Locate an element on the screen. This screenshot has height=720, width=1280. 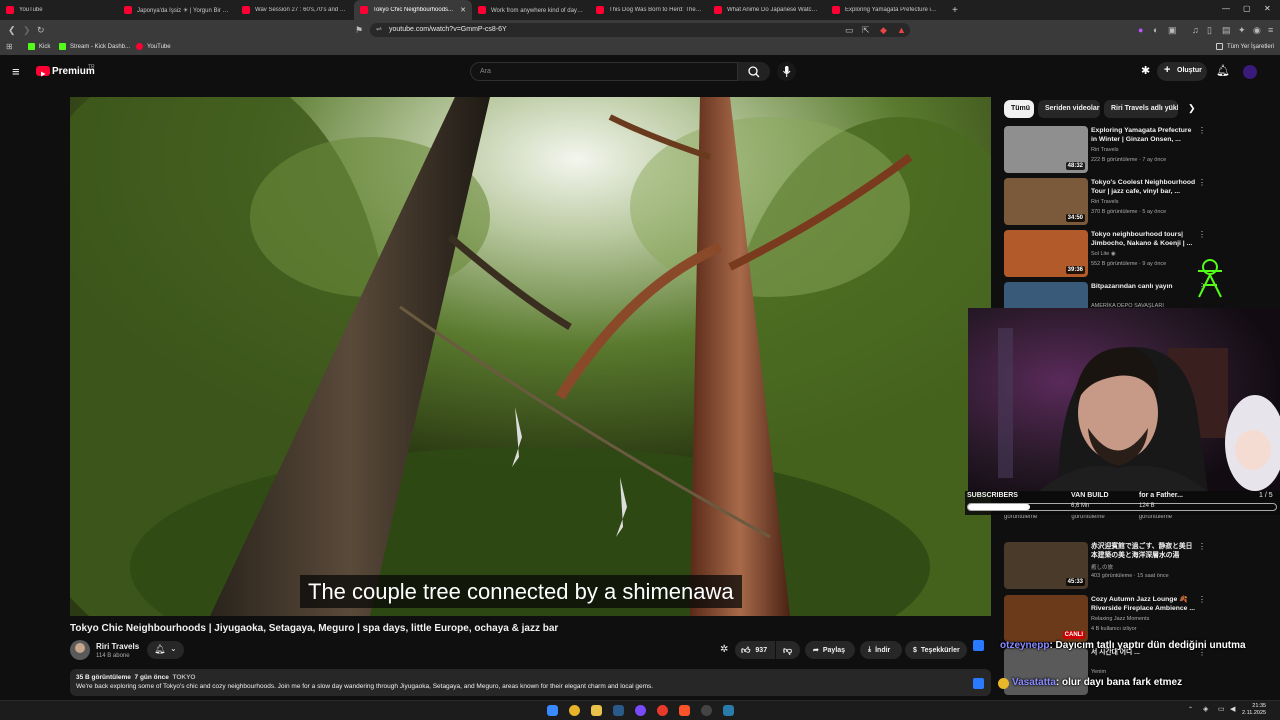
like-button: 👍︎ 937 is located at coordinates (755, 650).